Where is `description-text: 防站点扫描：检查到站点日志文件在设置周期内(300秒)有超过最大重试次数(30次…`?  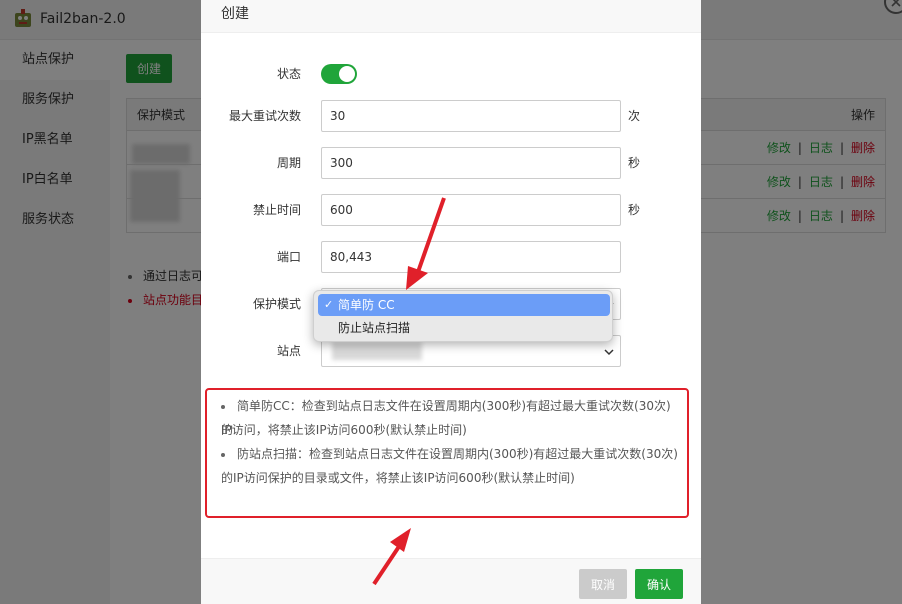 description-text: 防站点扫描：检查到站点日志文件在设置周期内(300秒)有超过最大重试次数(30次… is located at coordinates (457, 454).